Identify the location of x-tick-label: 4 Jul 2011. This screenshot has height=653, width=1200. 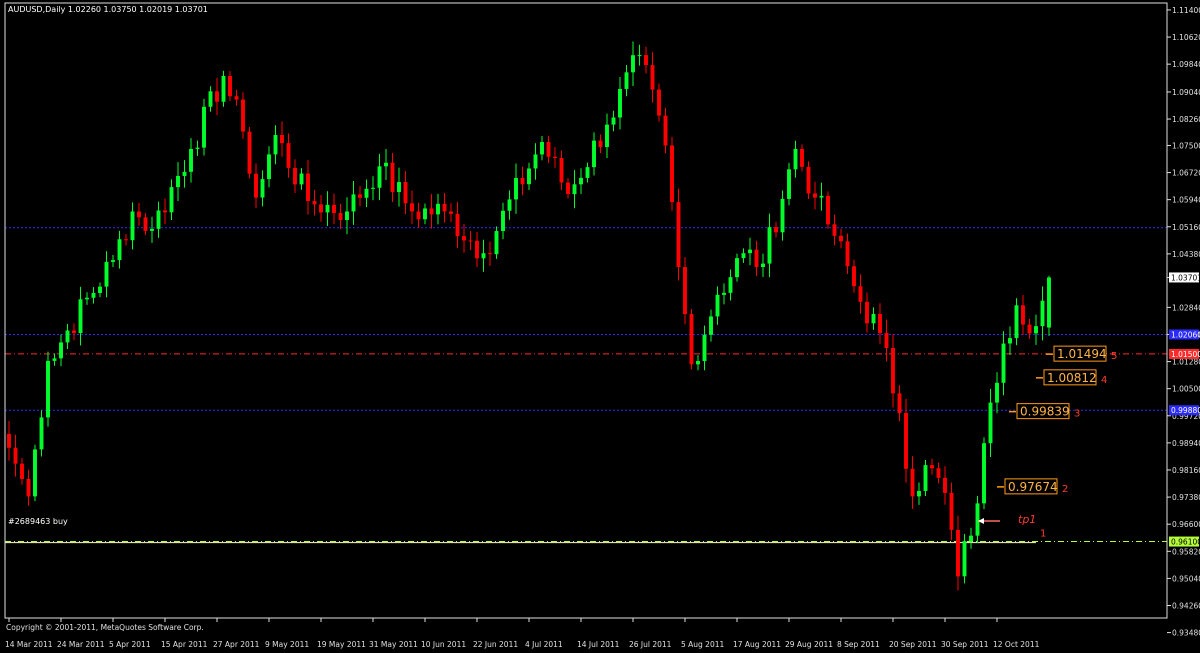
(544, 644).